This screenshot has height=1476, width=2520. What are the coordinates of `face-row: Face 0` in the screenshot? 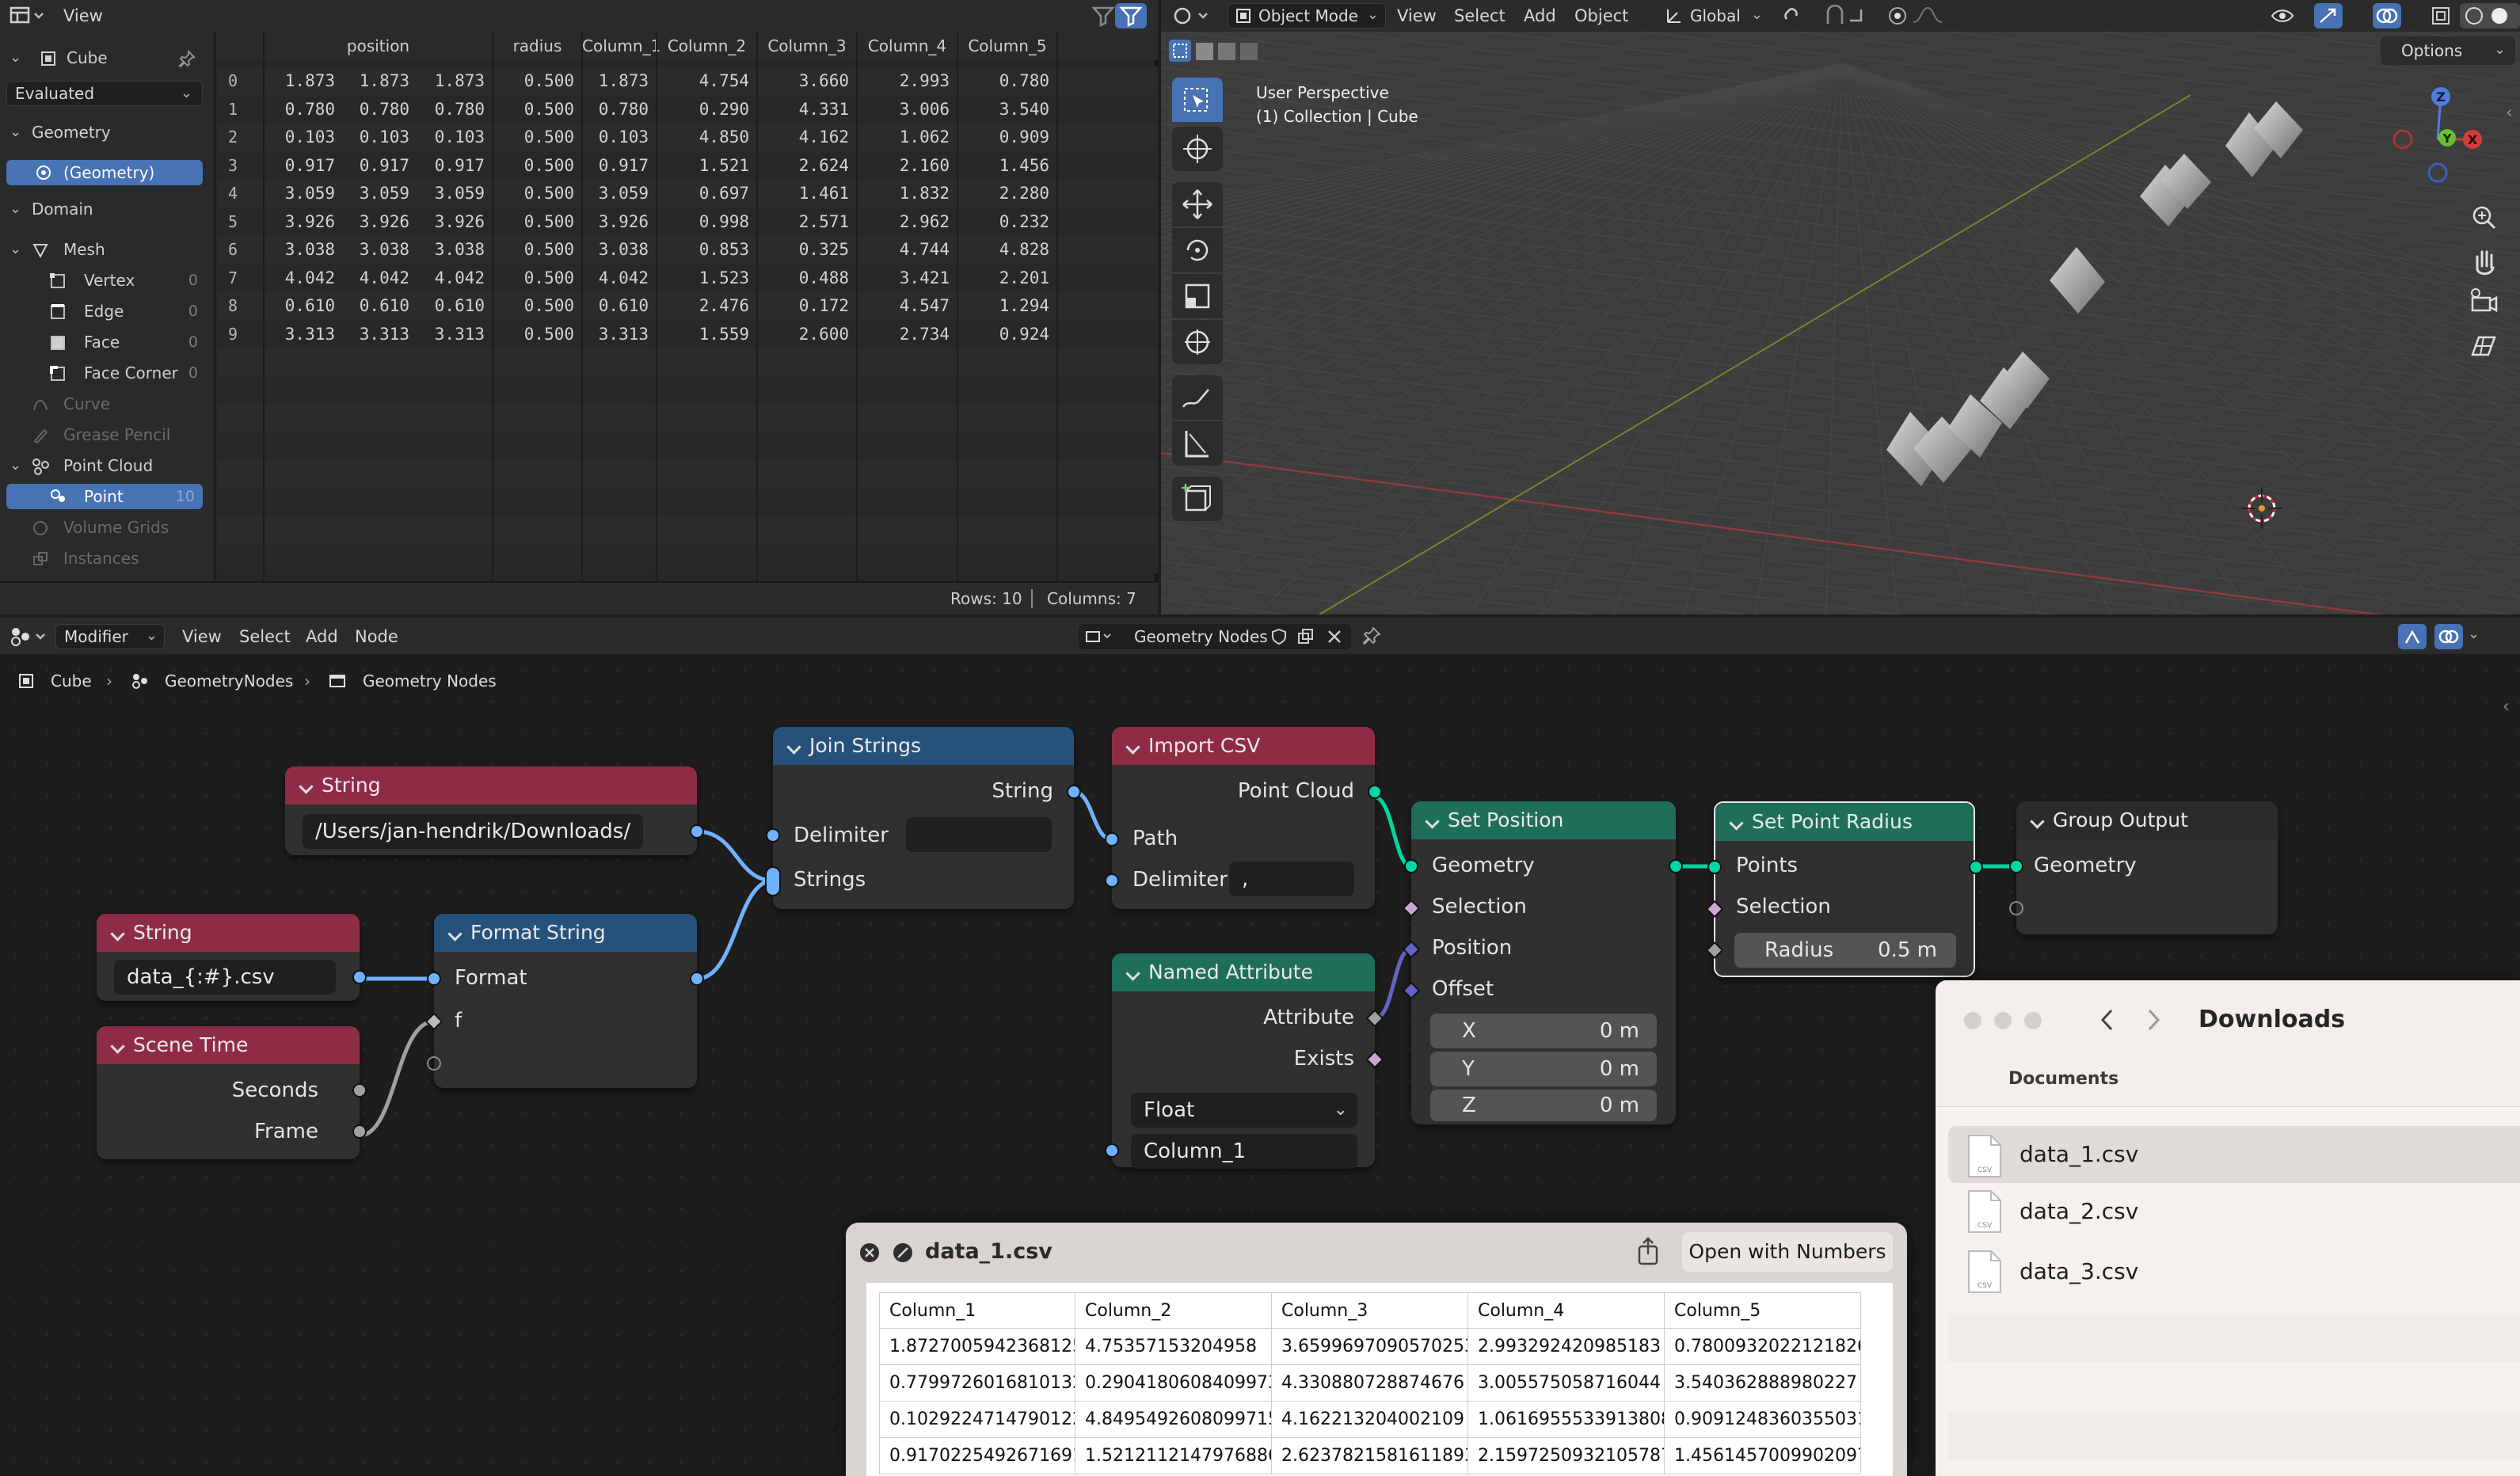 It's located at (107, 342).